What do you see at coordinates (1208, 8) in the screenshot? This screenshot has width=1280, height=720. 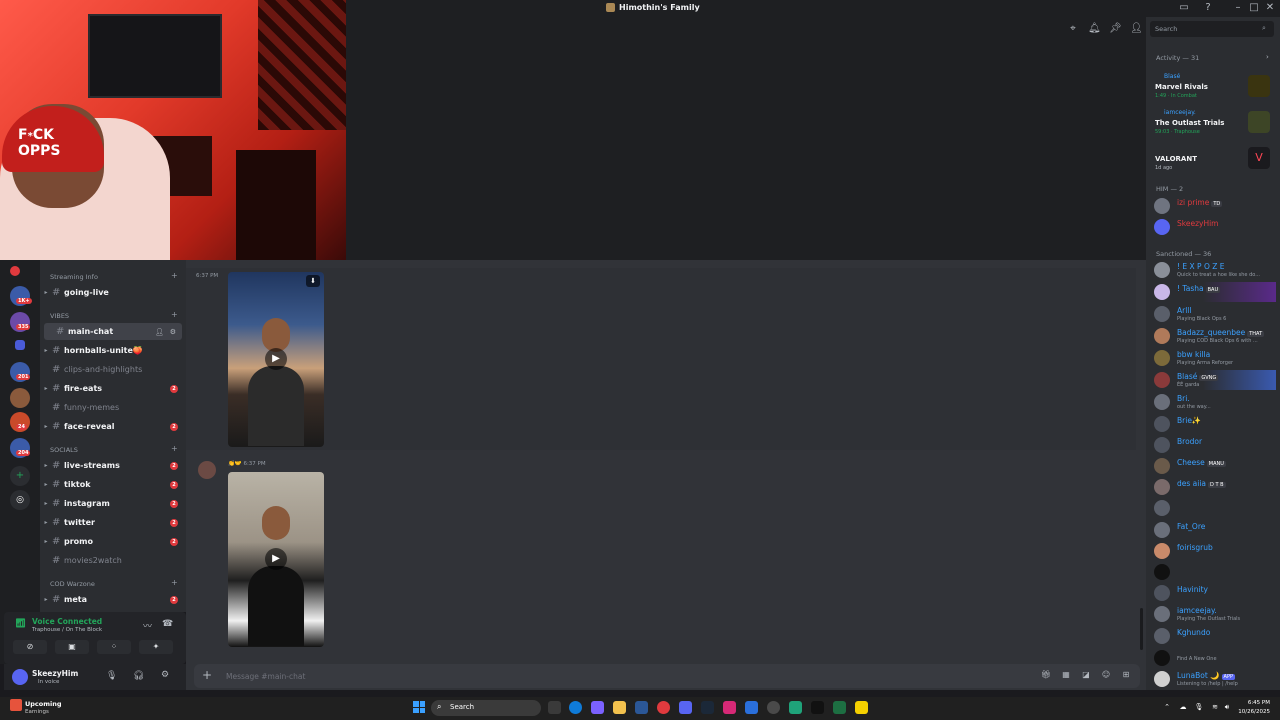 I see `help-icon: ?` at bounding box center [1208, 8].